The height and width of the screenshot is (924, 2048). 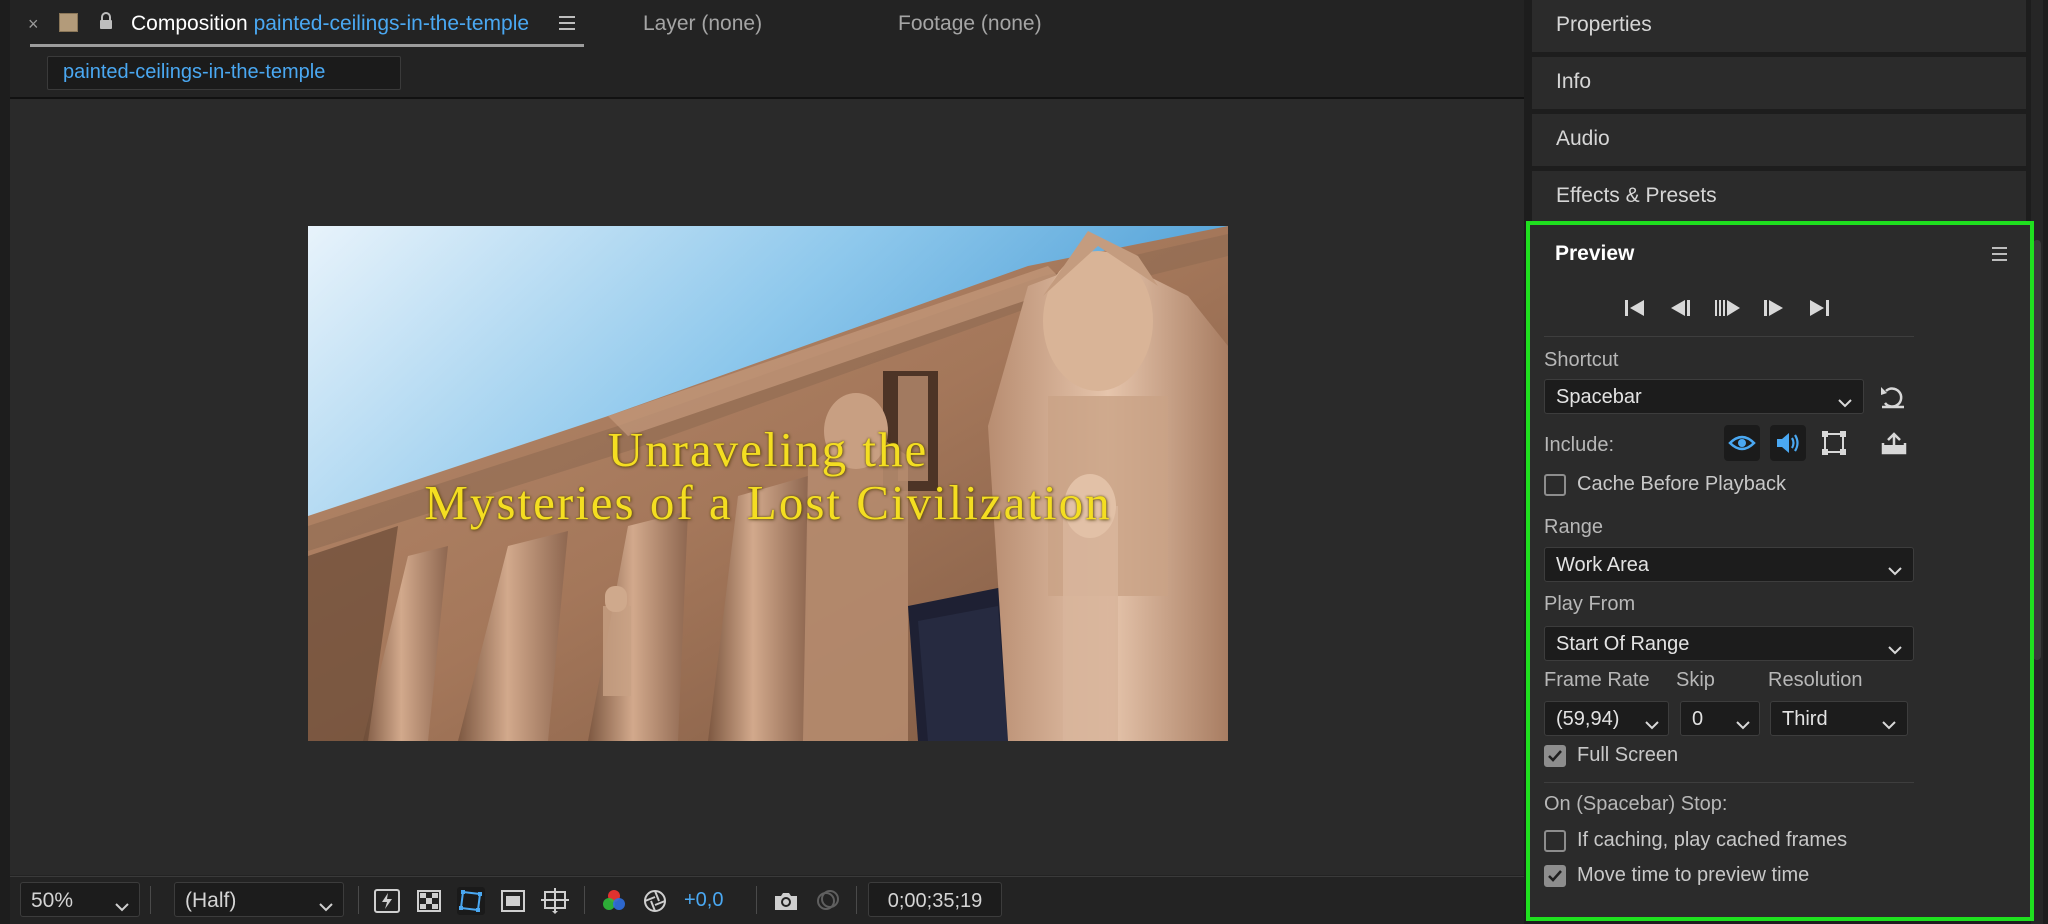 What do you see at coordinates (1628, 755) in the screenshot?
I see `full-screen-label: Full Screen` at bounding box center [1628, 755].